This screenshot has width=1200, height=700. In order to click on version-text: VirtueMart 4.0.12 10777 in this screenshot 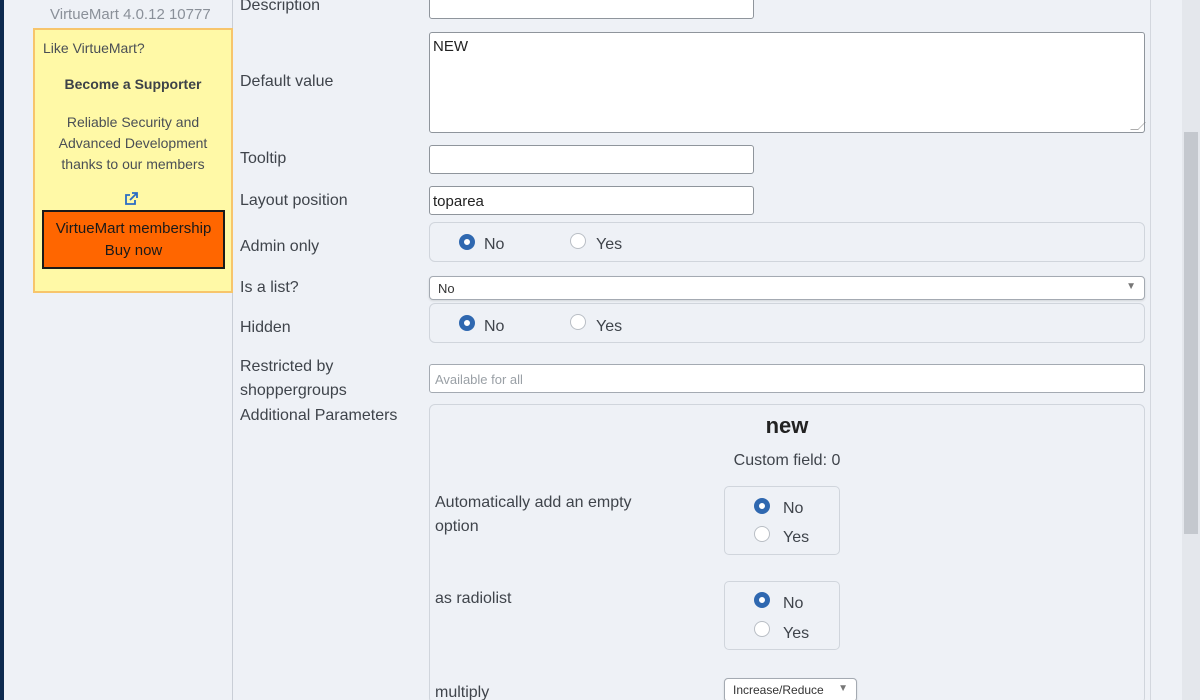, I will do `click(130, 14)`.